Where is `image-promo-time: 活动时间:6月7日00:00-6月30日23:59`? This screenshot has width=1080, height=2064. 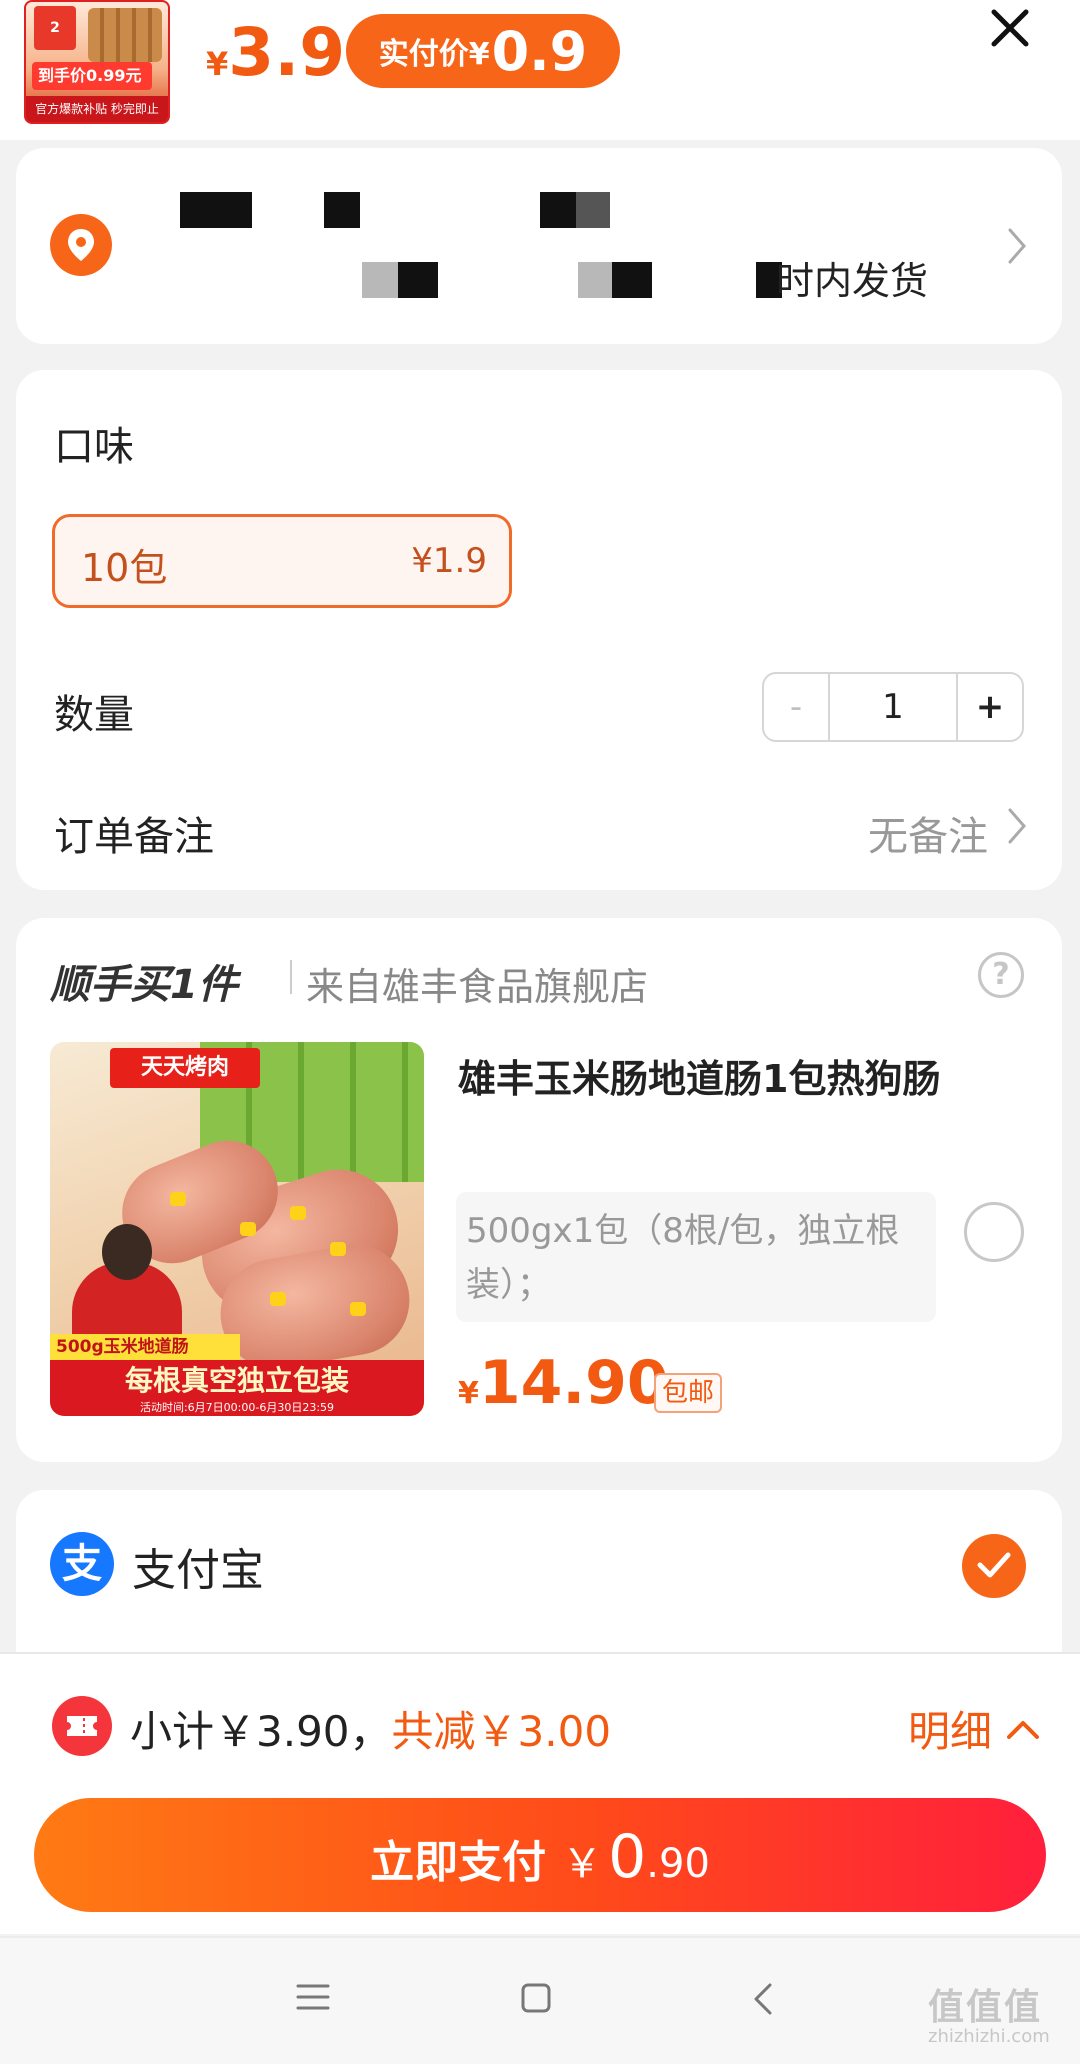 image-promo-time: 活动时间:6月7日00:00-6月30日23:59 is located at coordinates (237, 1407).